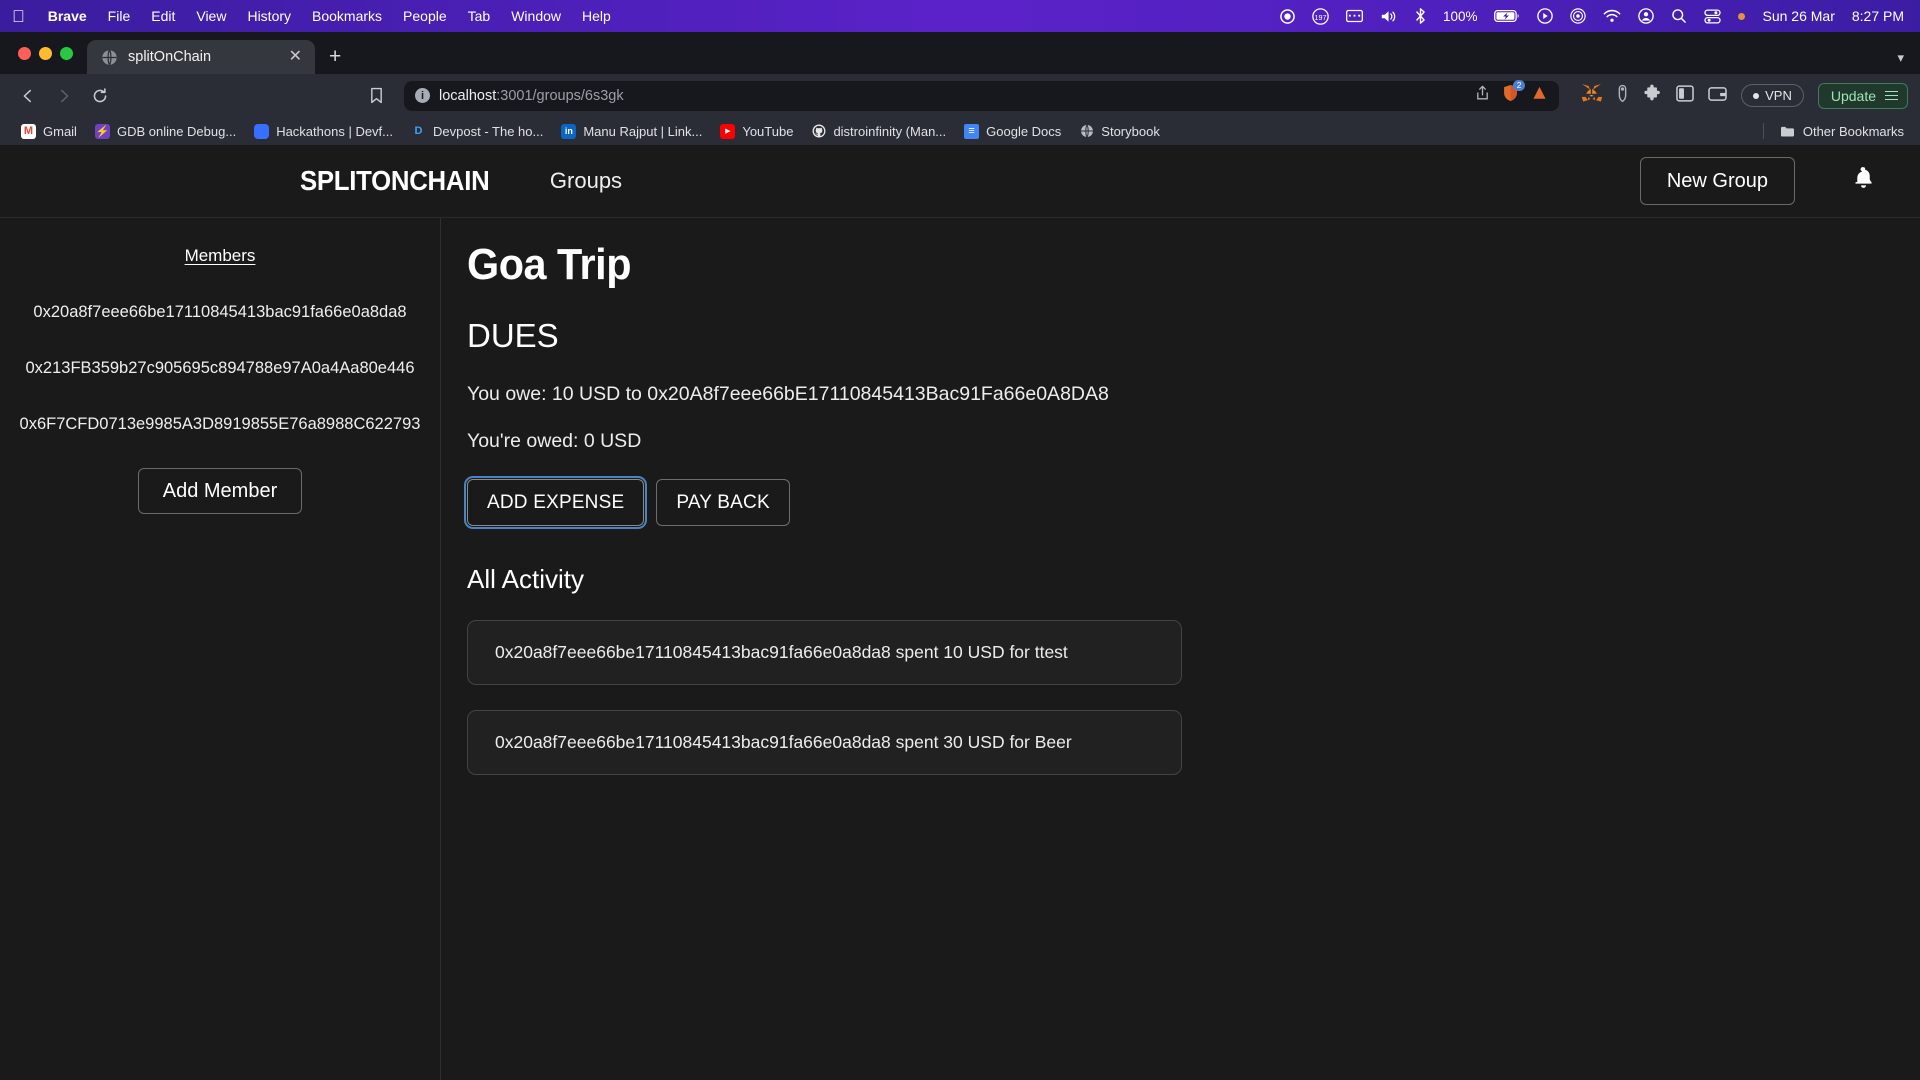  I want to click on dues-action-buttons: ADD EXPENSE PAY BACK, so click(1191, 502).